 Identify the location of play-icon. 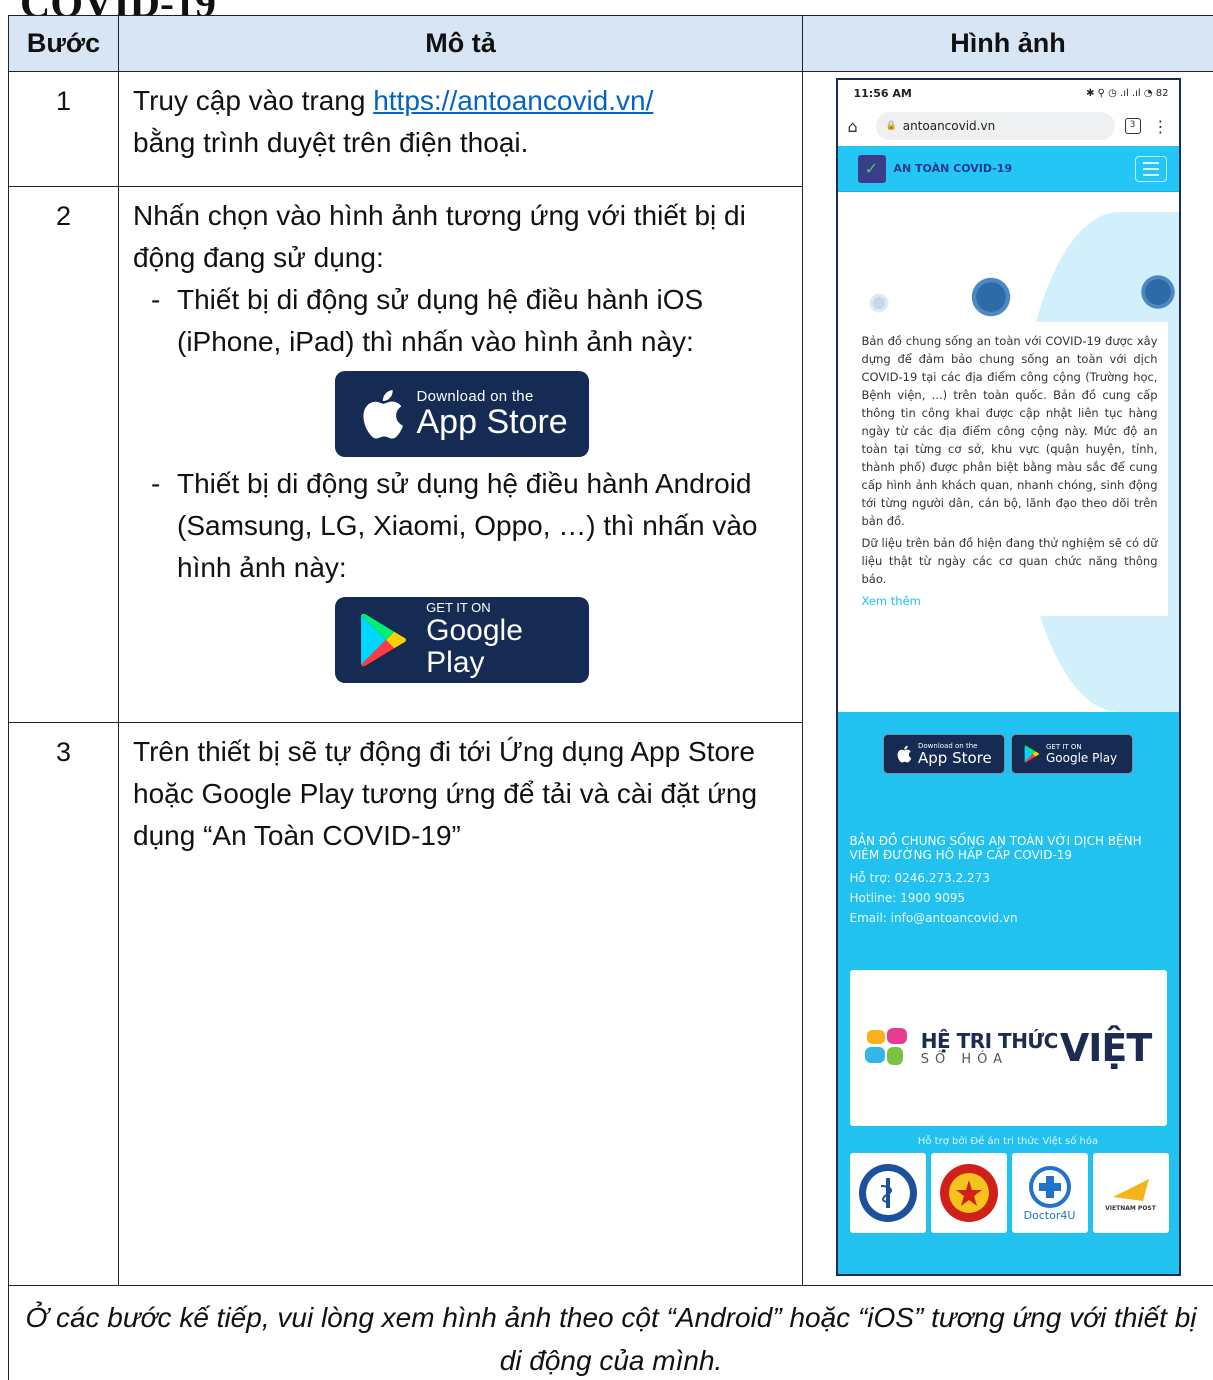
(1032, 754).